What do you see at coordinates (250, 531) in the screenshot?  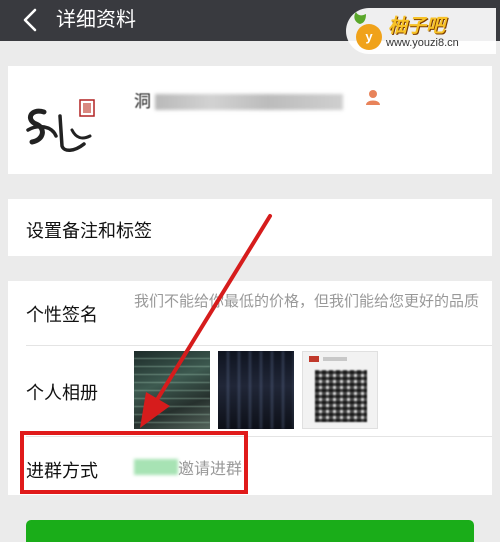 I see `send-message-button` at bounding box center [250, 531].